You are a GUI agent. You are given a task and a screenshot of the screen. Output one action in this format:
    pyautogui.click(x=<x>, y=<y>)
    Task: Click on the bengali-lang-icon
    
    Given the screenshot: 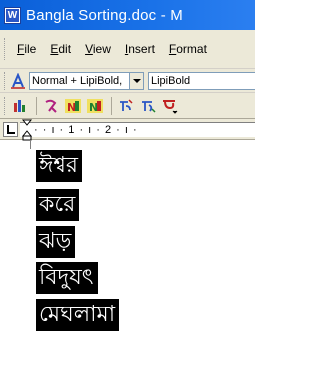 What is the action you would take?
    pyautogui.click(x=51, y=106)
    